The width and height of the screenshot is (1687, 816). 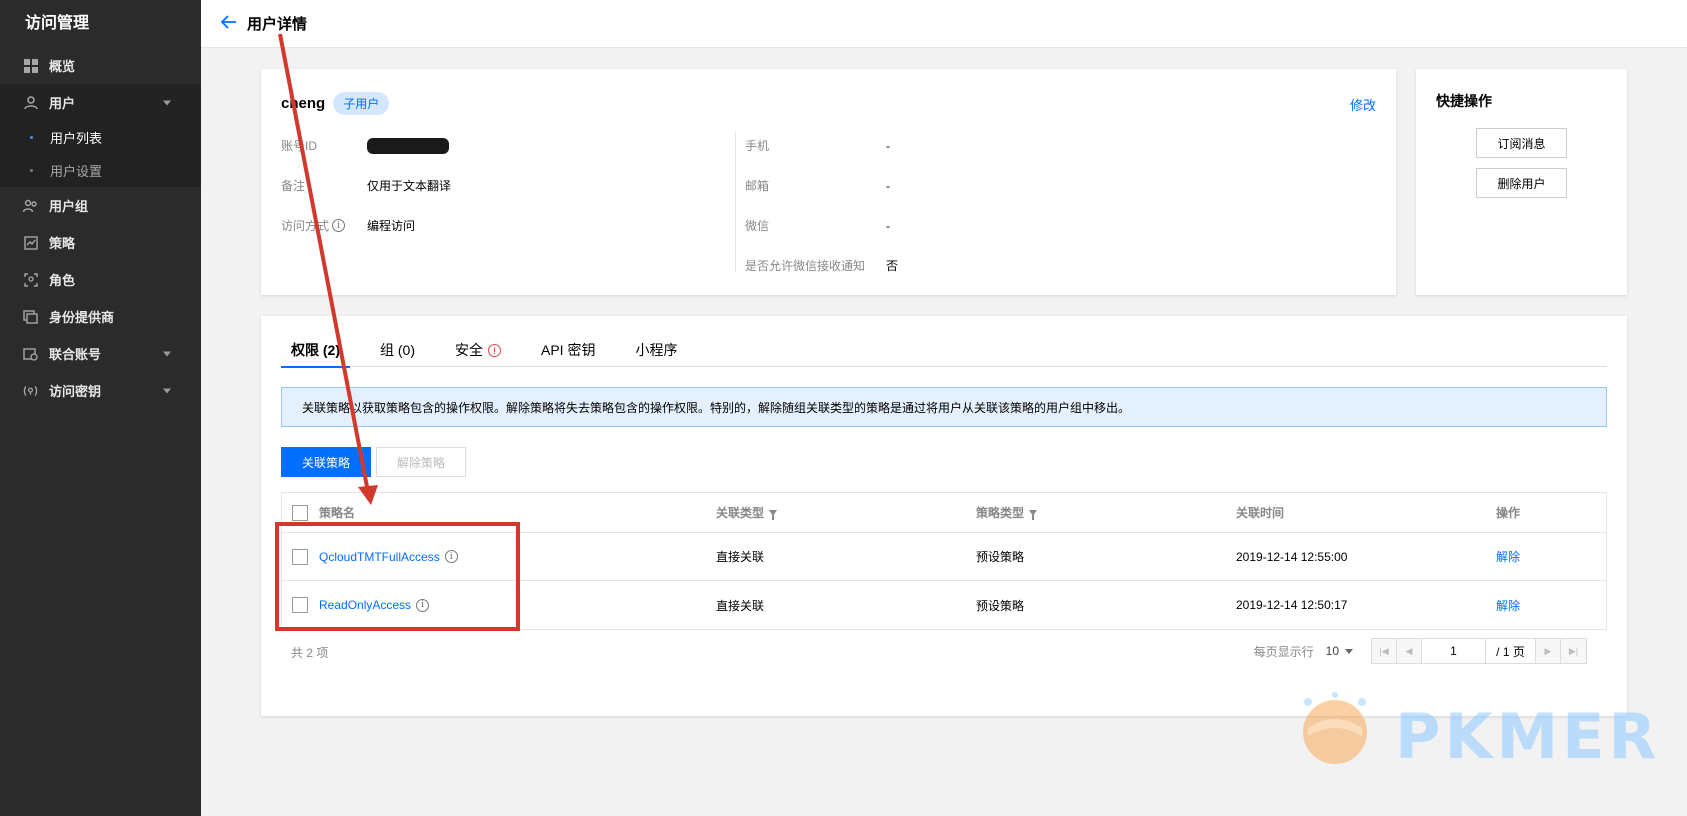 What do you see at coordinates (391, 226) in the screenshot?
I see `info-value: 编程访问` at bounding box center [391, 226].